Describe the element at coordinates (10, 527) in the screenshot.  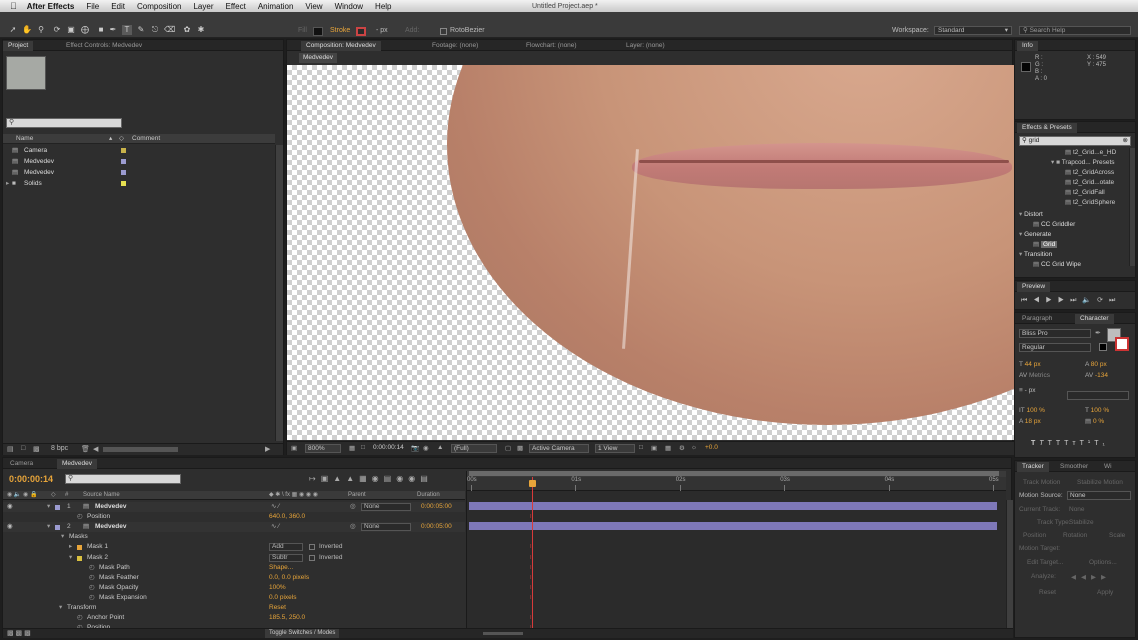
I see `eye-icon: ◉` at that location.